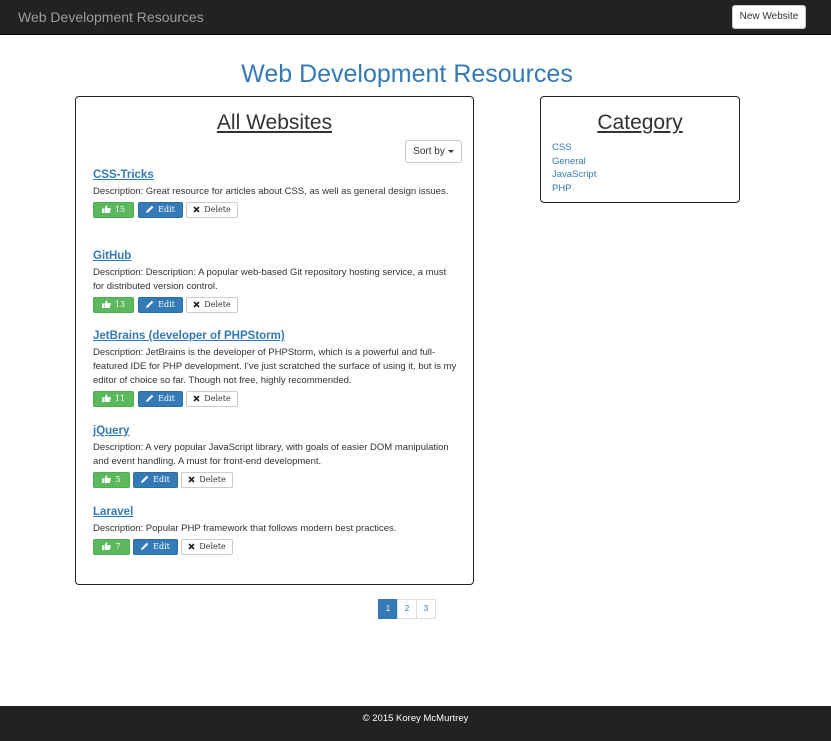  I want to click on category-heading: Category, so click(640, 122).